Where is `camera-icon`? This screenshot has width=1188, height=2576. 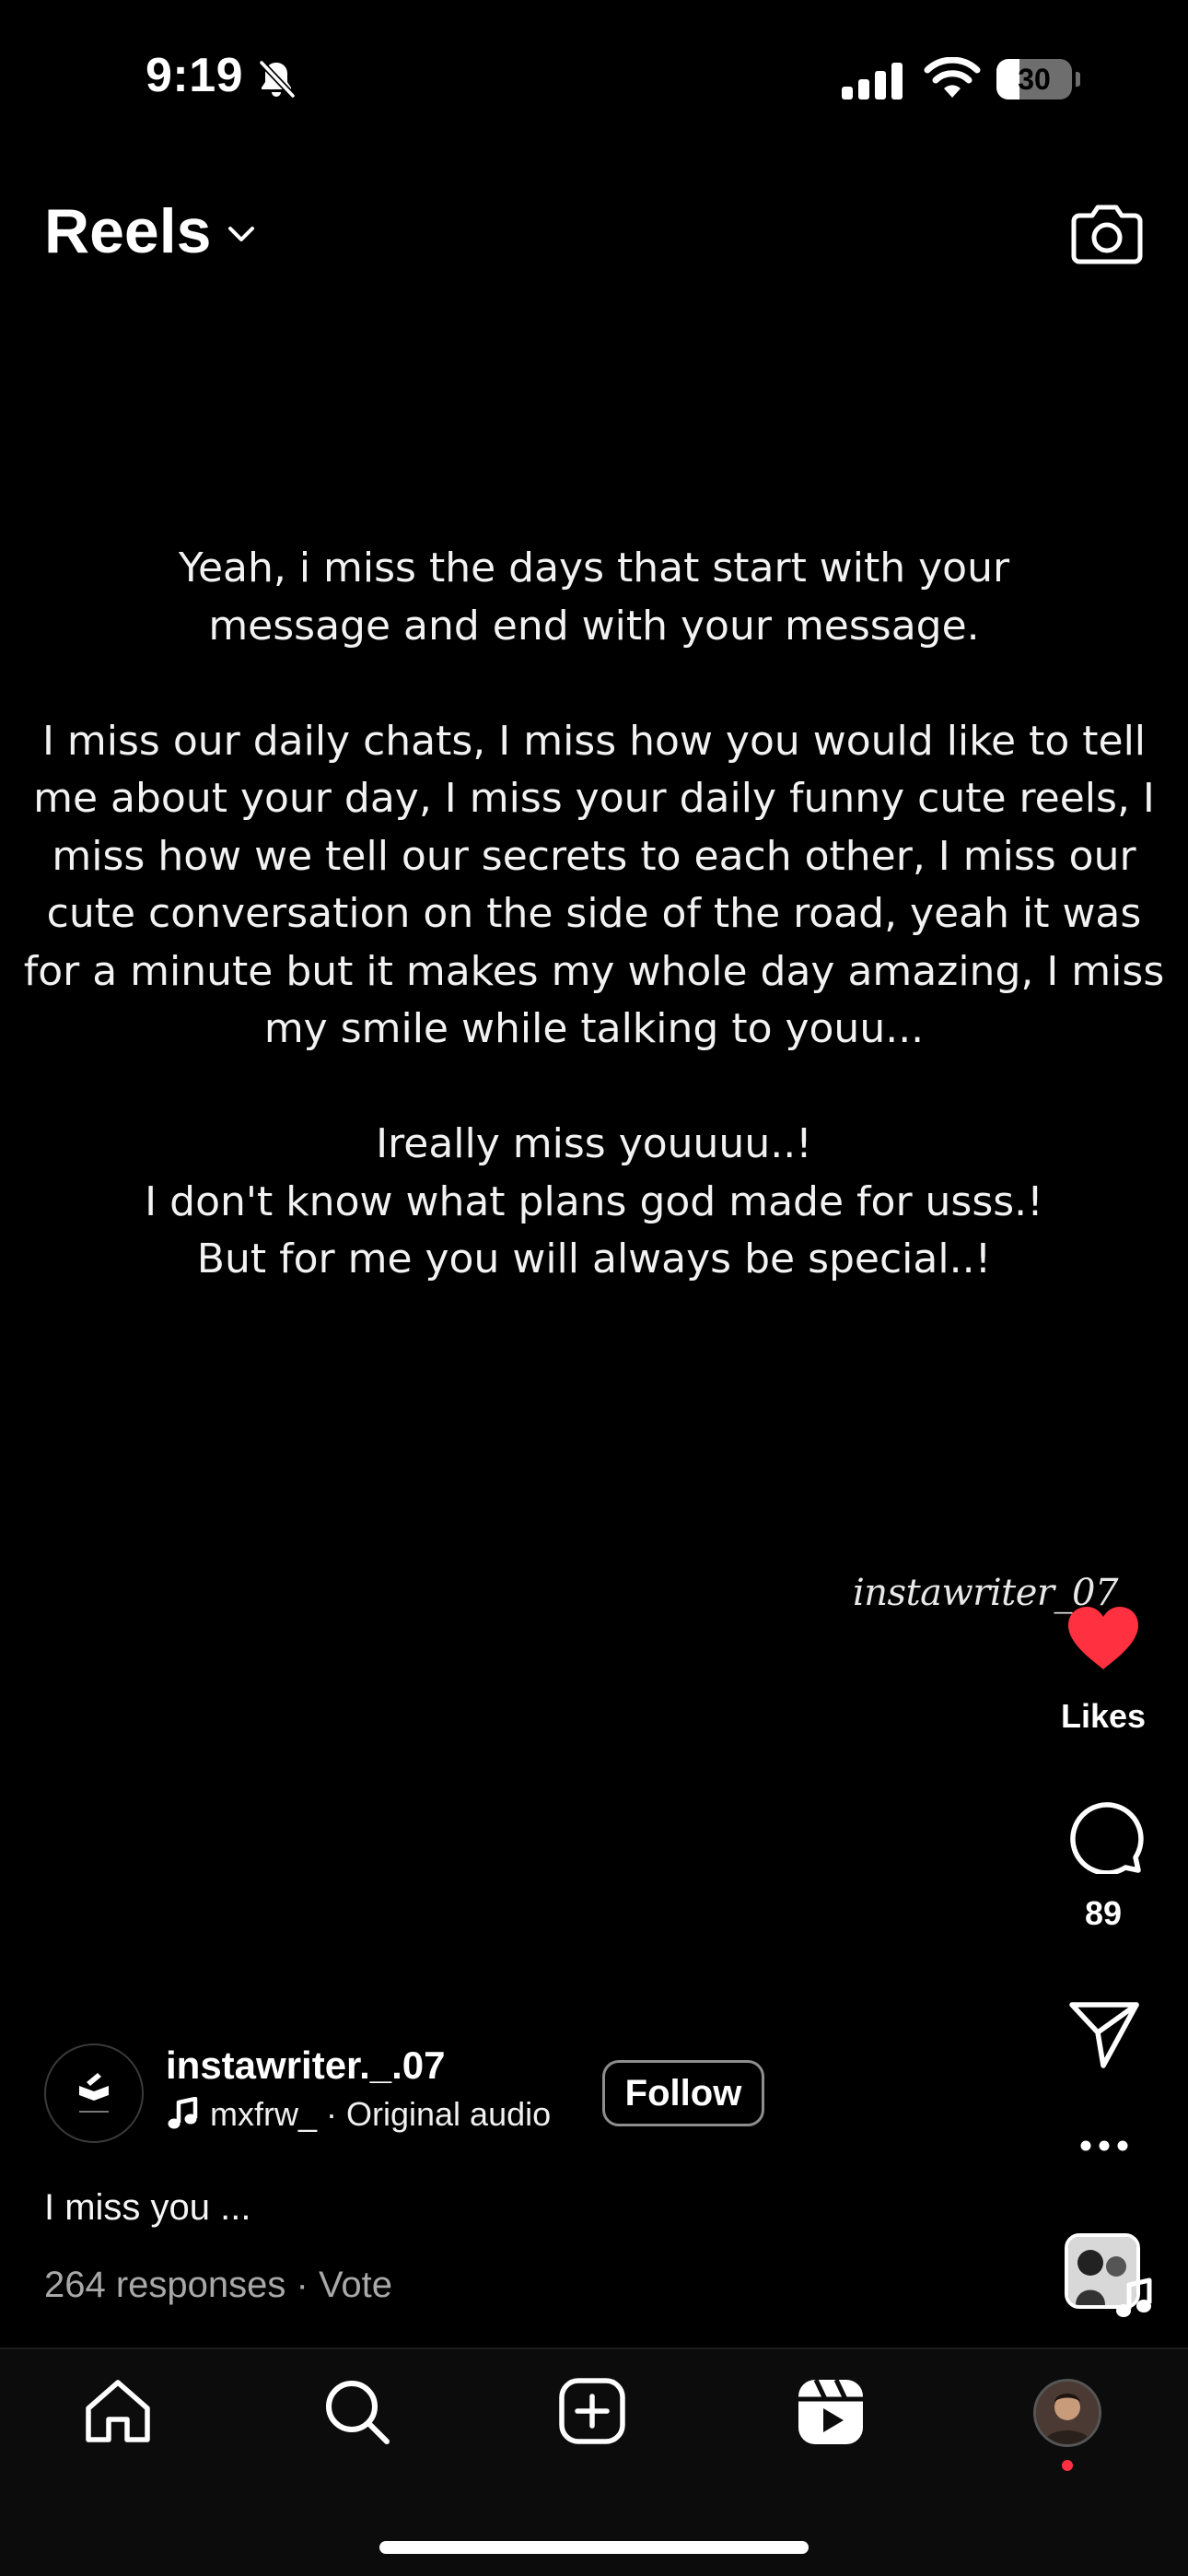
camera-icon is located at coordinates (1107, 233).